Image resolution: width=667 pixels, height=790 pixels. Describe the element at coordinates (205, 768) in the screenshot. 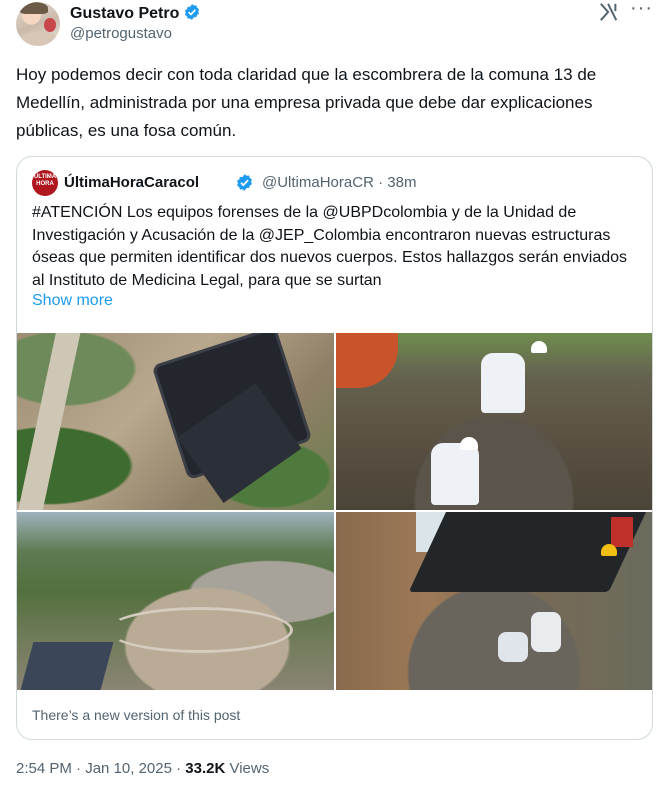

I see `views-count: 33.2K` at that location.